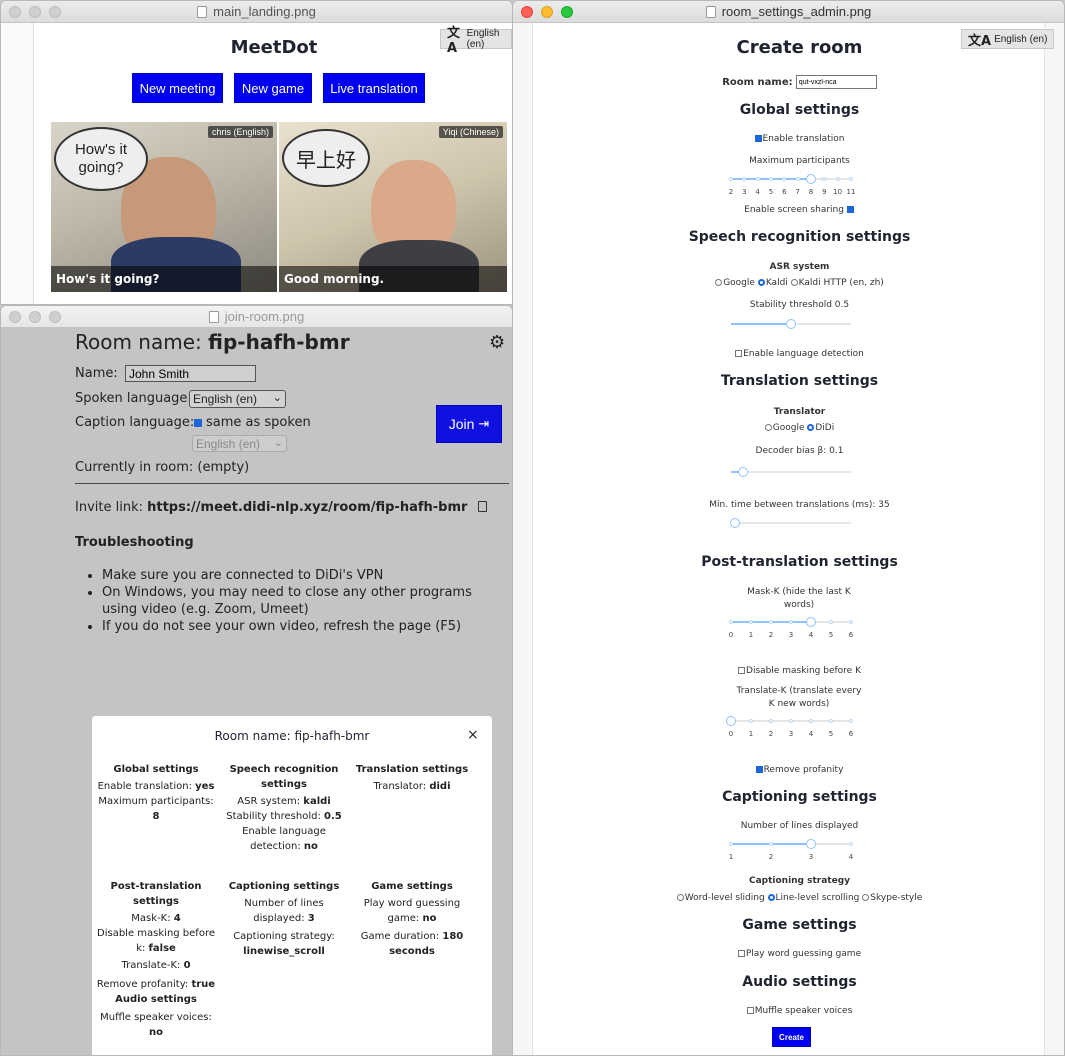 Image resolution: width=1065 pixels, height=1056 pixels. Describe the element at coordinates (799, 925) in the screenshot. I see `game-settings-heading: Game settings` at that location.